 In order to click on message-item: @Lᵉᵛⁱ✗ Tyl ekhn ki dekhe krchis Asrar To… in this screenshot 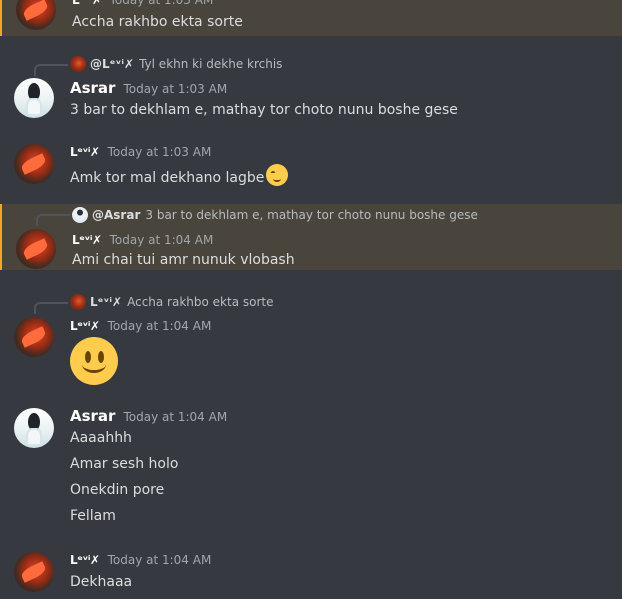, I will do `click(311, 92)`.